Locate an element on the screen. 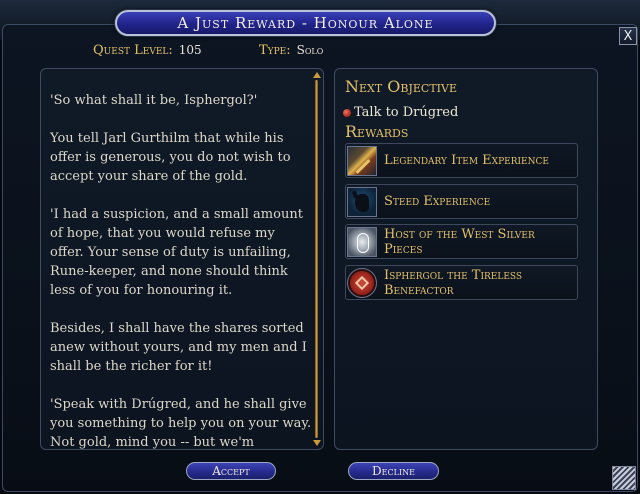 This screenshot has width=640, height=494. quest-level: Quest Level: 105 is located at coordinates (147, 50).